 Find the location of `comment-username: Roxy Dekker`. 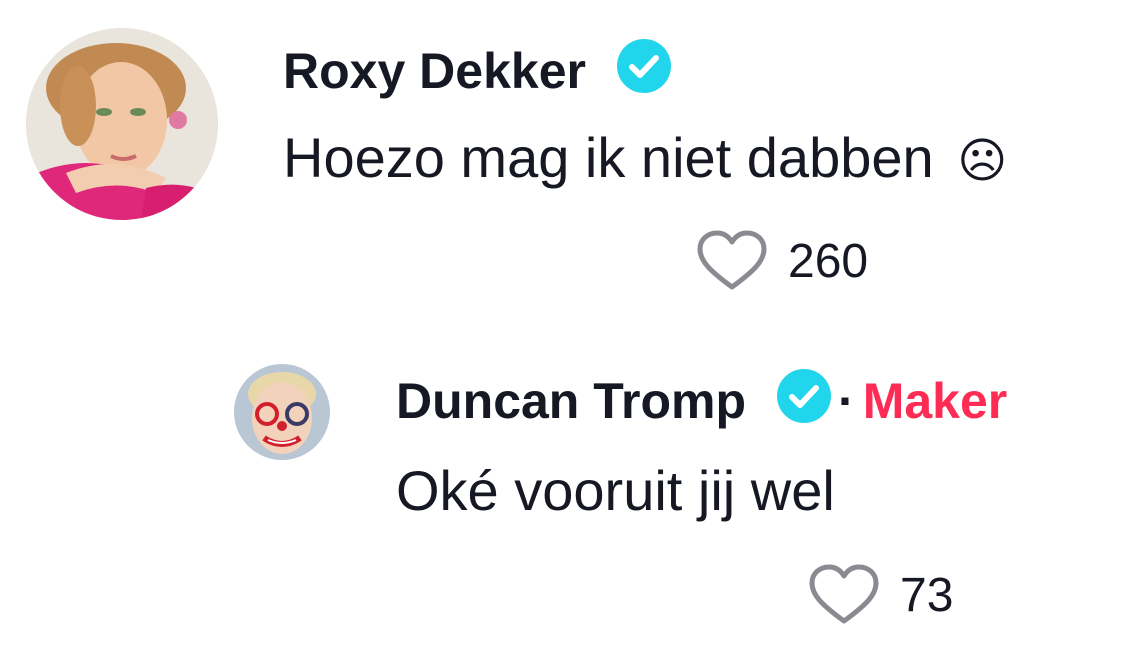

comment-username: Roxy Dekker is located at coordinates (477, 70).